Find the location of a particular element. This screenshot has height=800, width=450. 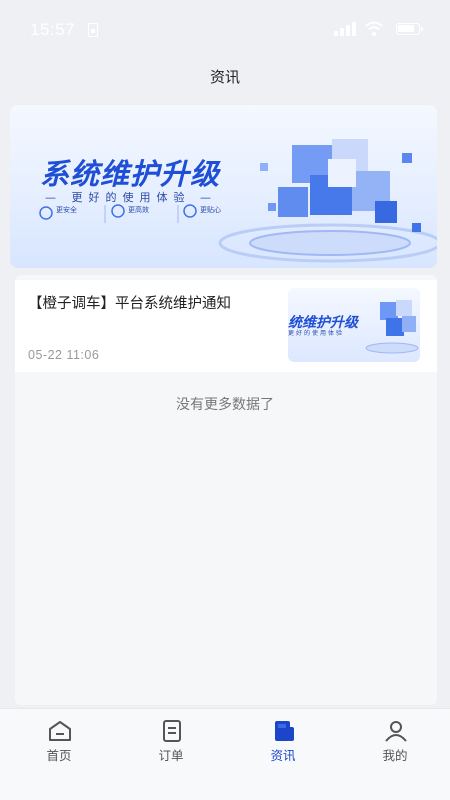

tab-news-label: 资讯 is located at coordinates (283, 755).